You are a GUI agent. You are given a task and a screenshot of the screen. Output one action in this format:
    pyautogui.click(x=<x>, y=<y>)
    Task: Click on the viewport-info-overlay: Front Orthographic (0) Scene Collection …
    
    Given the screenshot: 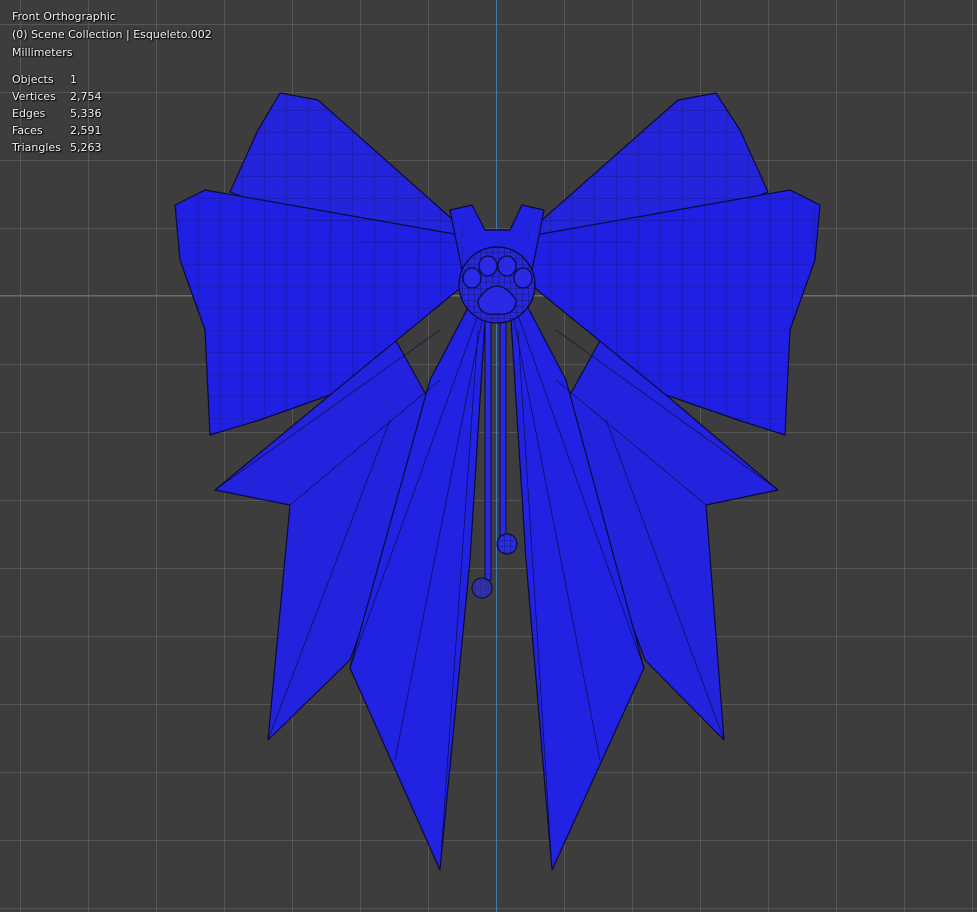 What is the action you would take?
    pyautogui.click(x=112, y=35)
    